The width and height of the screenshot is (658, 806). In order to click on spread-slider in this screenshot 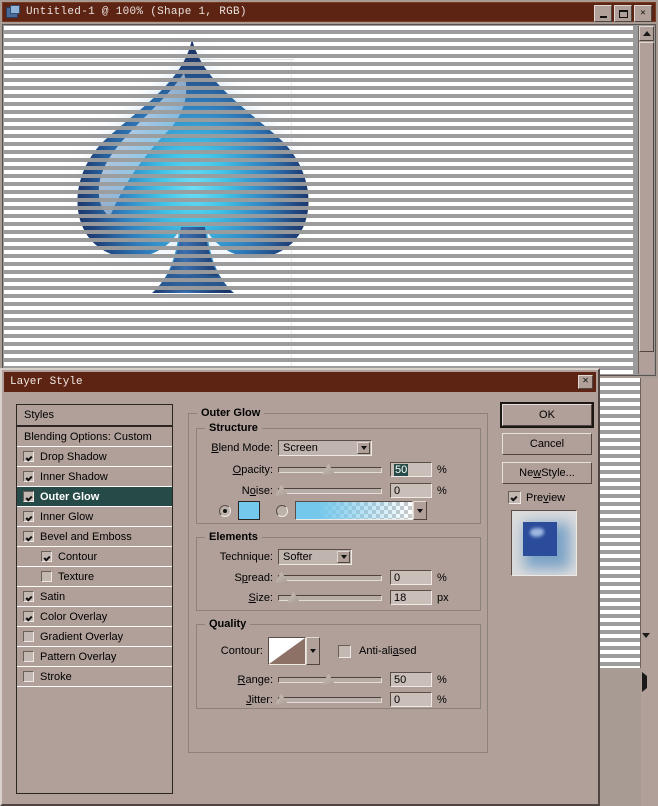, I will do `click(328, 578)`.